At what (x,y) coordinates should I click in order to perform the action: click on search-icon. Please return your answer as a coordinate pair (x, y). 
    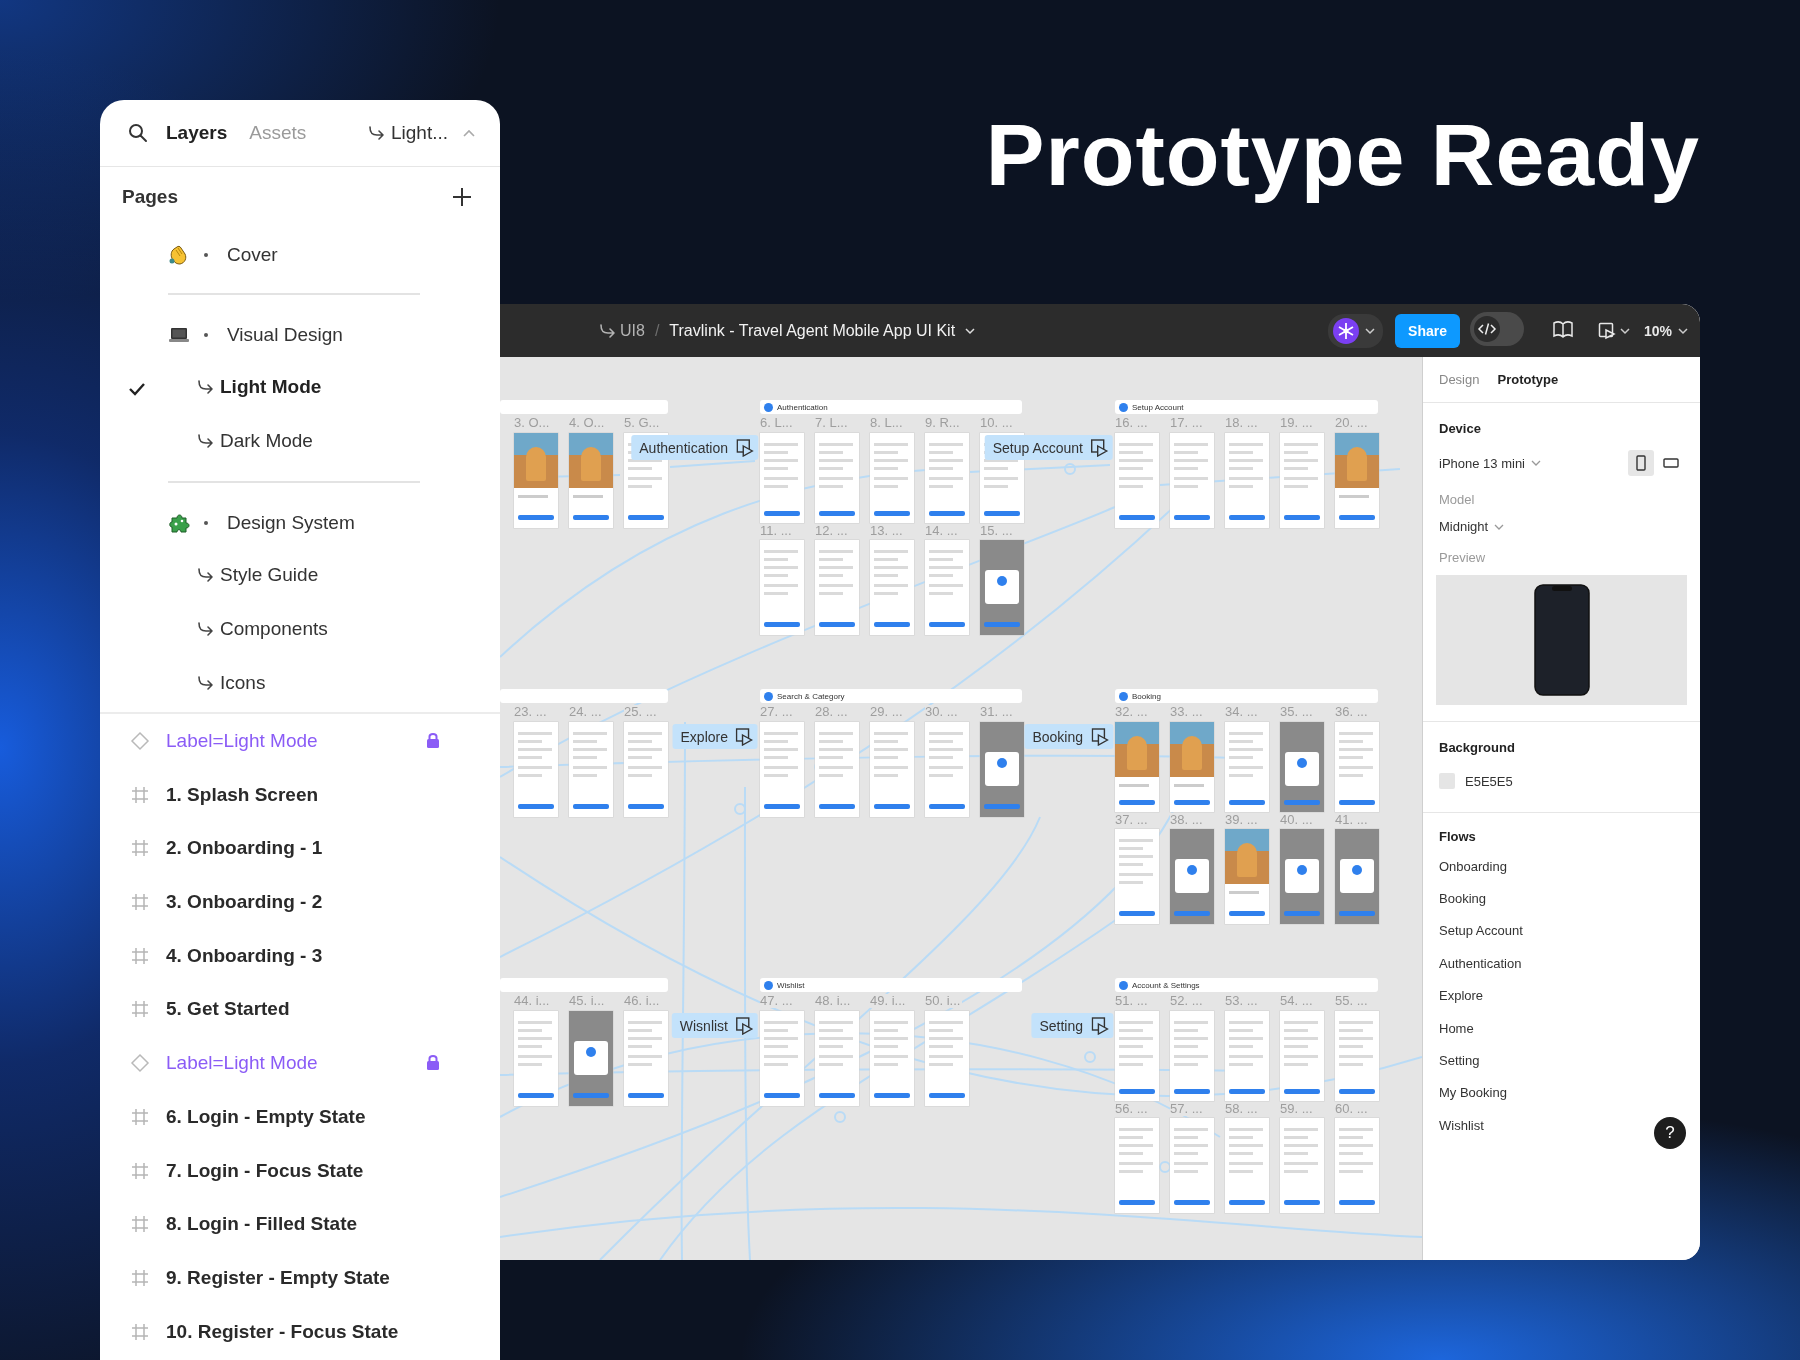
    Looking at the image, I should click on (138, 133).